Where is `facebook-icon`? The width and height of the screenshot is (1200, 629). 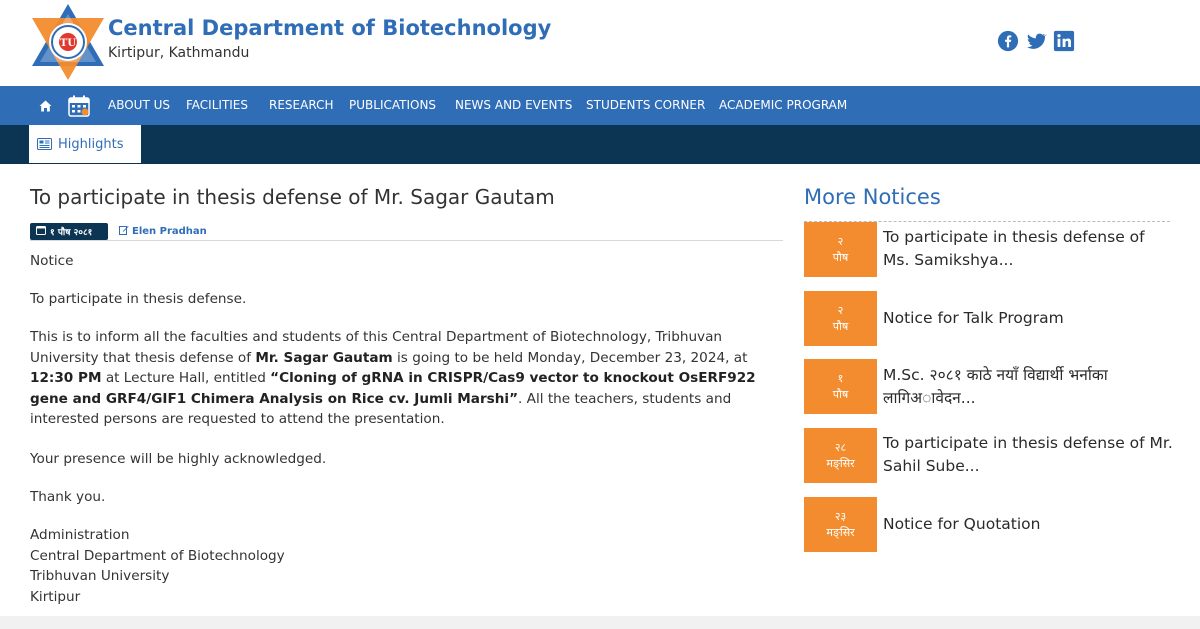 facebook-icon is located at coordinates (1008, 41).